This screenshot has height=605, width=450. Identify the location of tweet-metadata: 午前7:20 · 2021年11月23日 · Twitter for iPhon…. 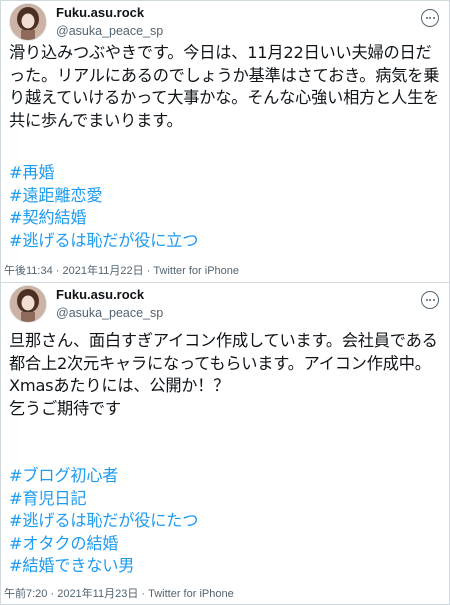
(119, 594).